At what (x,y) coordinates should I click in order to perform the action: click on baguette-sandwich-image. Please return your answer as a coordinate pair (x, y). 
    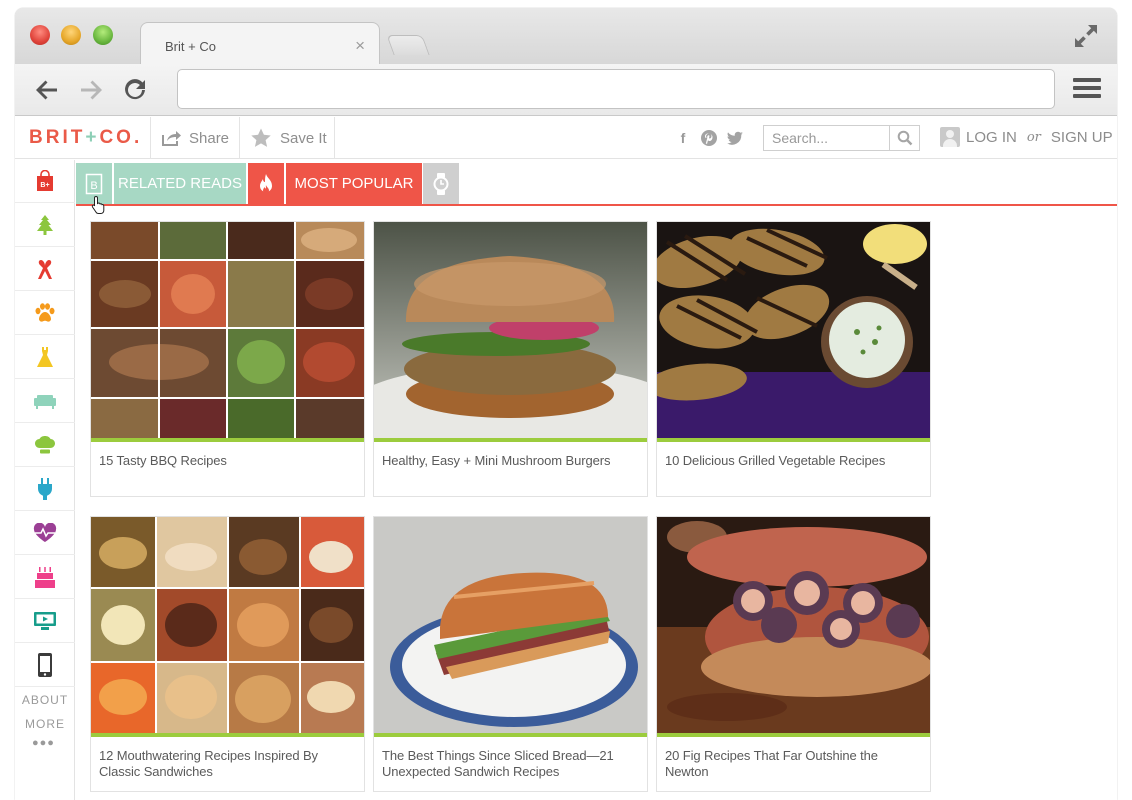
    Looking at the image, I should click on (510, 625).